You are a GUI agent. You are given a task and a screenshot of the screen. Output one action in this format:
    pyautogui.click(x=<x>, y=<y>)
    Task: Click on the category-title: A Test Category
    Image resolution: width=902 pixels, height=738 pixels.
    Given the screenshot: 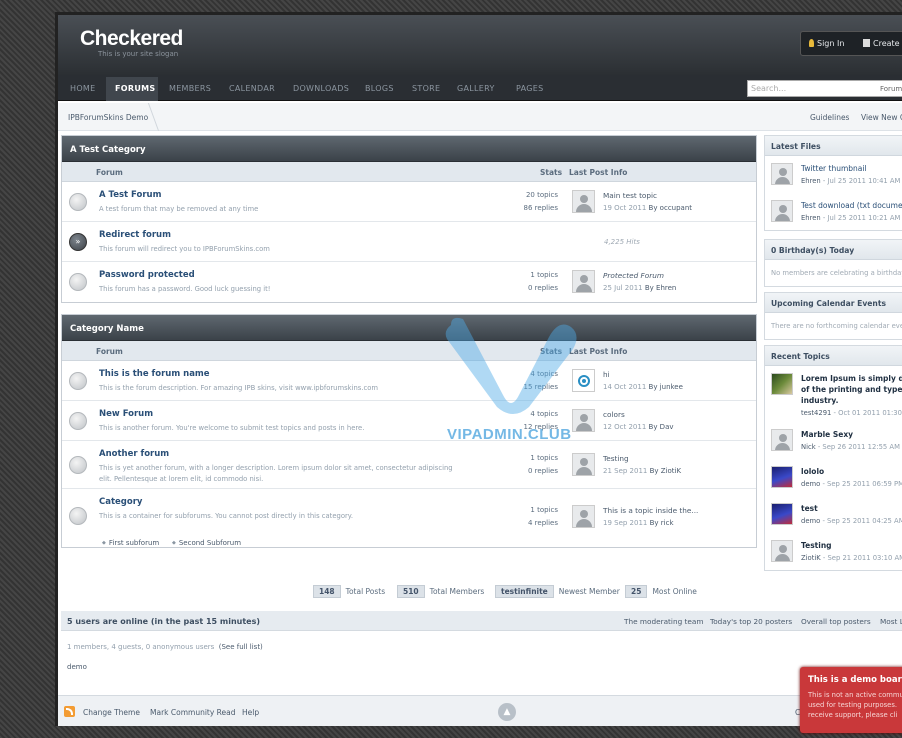 What is the action you would take?
    pyautogui.click(x=409, y=149)
    